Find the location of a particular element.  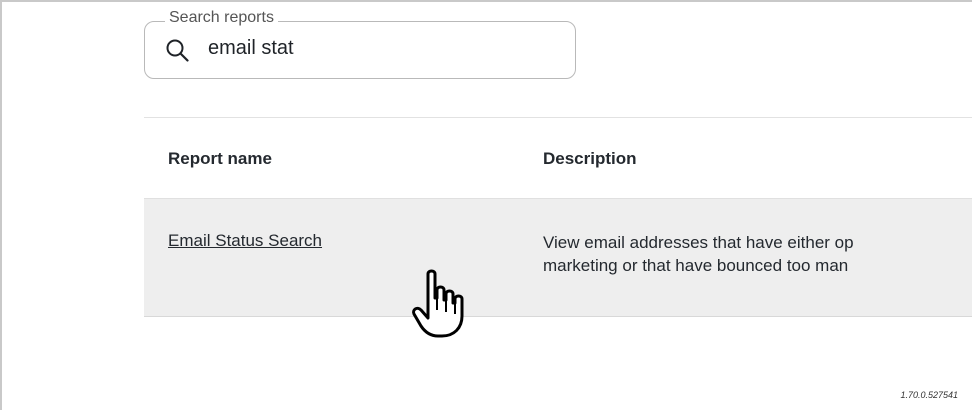

description-line: View email addresses that have either op is located at coordinates (698, 242).